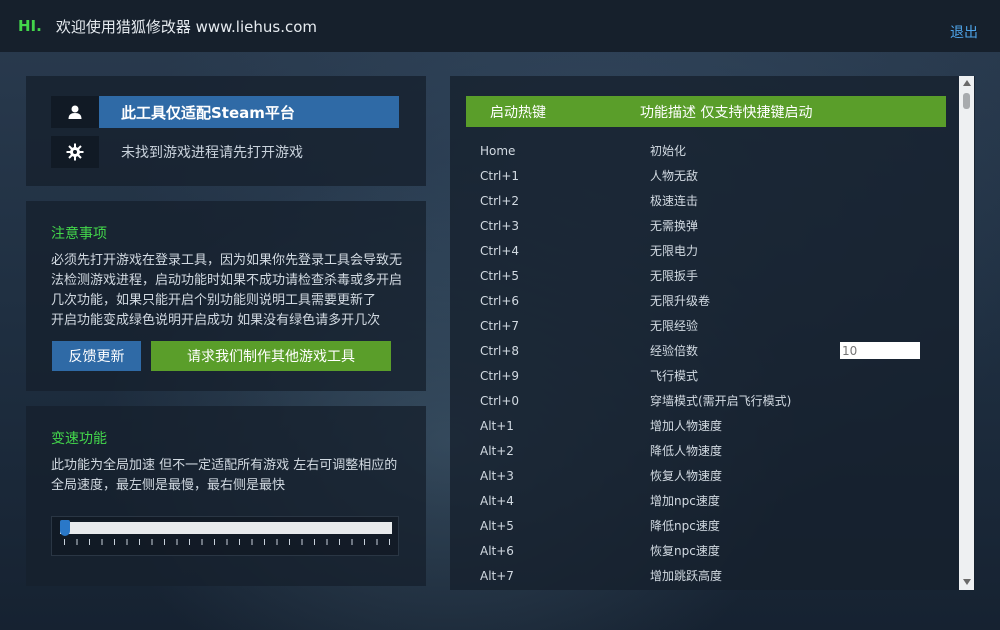  Describe the element at coordinates (500, 175) in the screenshot. I see `hotkey-key: Ctrl+1` at that location.